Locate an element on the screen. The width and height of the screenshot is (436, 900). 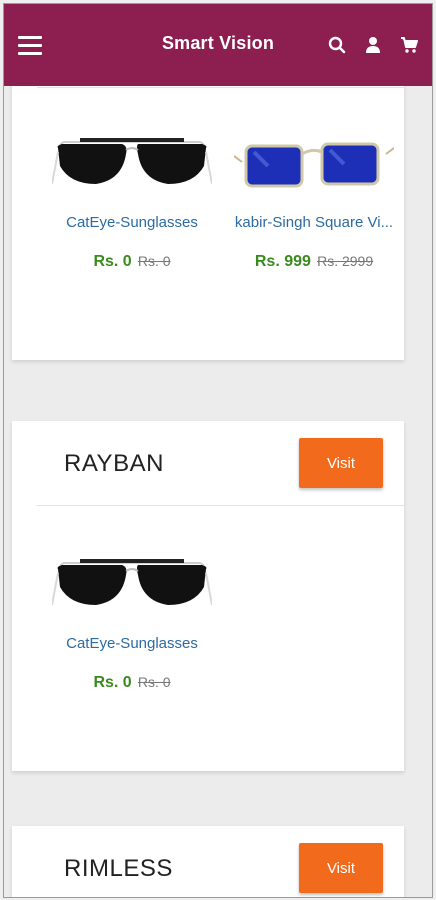
search-icon is located at coordinates (337, 45).